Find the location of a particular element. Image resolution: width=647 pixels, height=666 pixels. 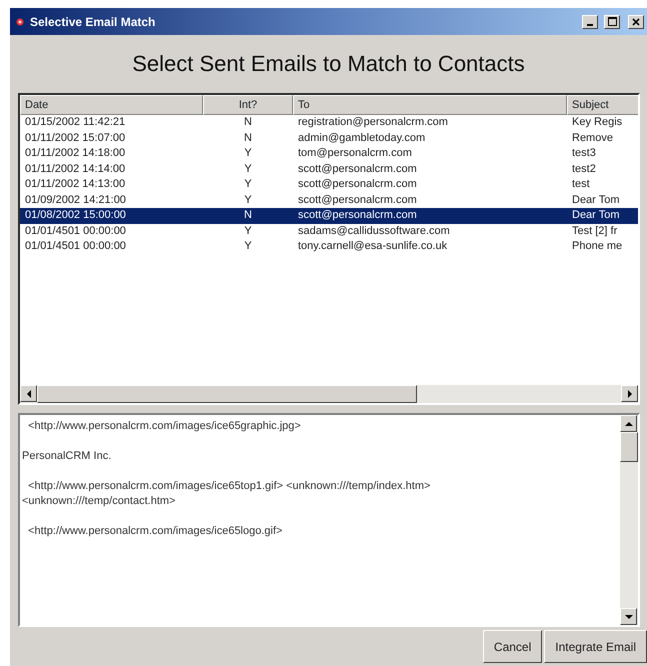

integrate-email-button: Integrate Email is located at coordinates (595, 646).